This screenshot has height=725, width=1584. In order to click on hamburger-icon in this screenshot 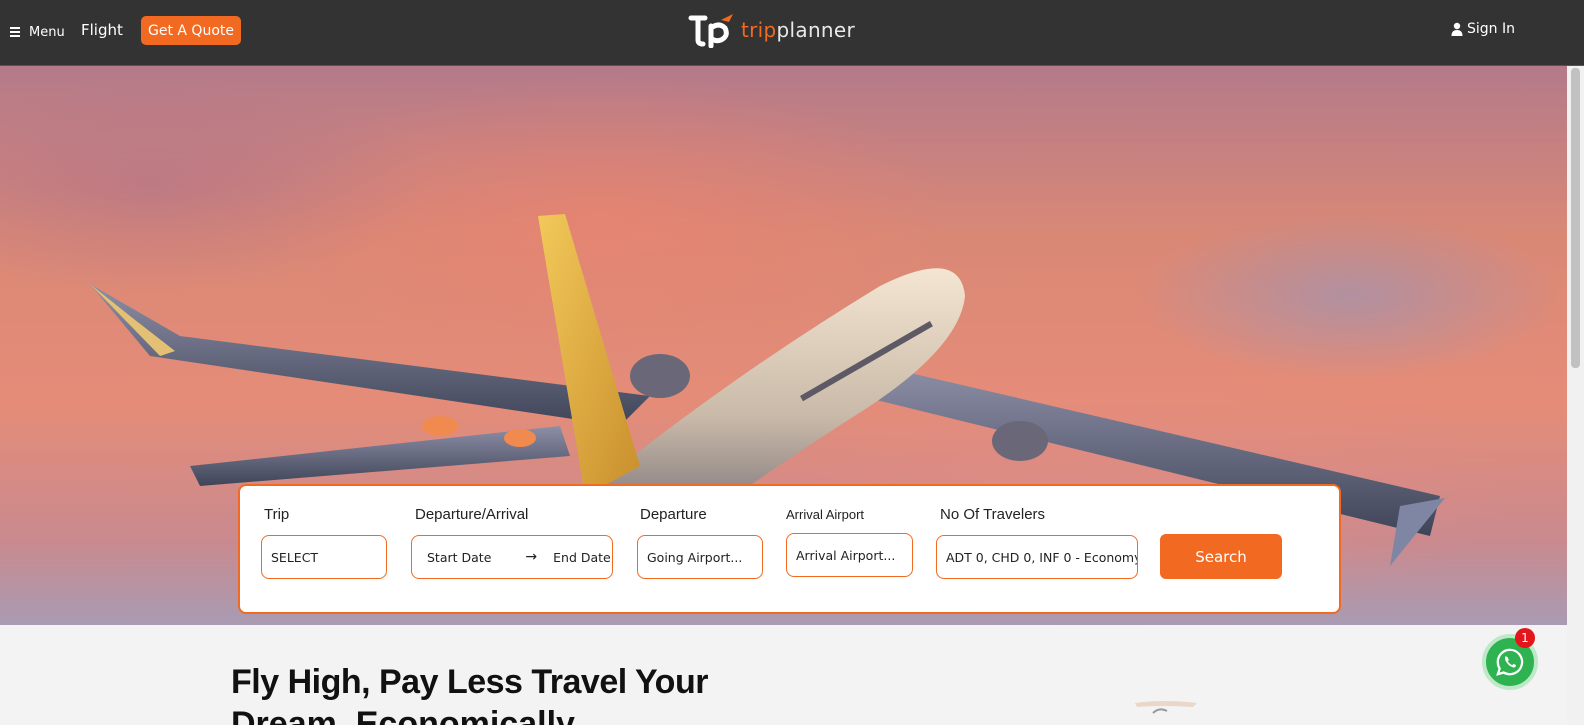, I will do `click(15, 32)`.